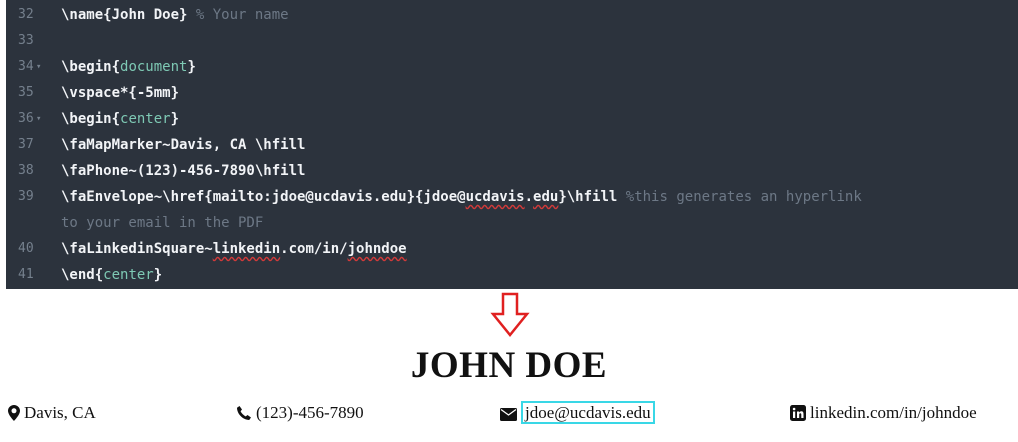 This screenshot has height=442, width=1018. Describe the element at coordinates (82, 15) in the screenshot. I see `code-token: \name` at that location.